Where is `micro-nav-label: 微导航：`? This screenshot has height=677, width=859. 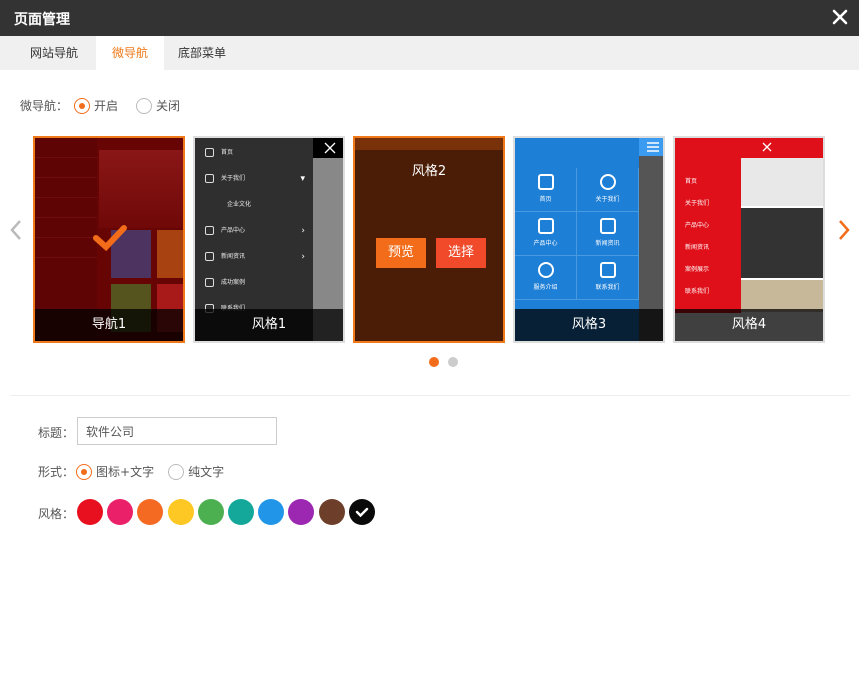
micro-nav-label: 微导航： is located at coordinates (44, 106).